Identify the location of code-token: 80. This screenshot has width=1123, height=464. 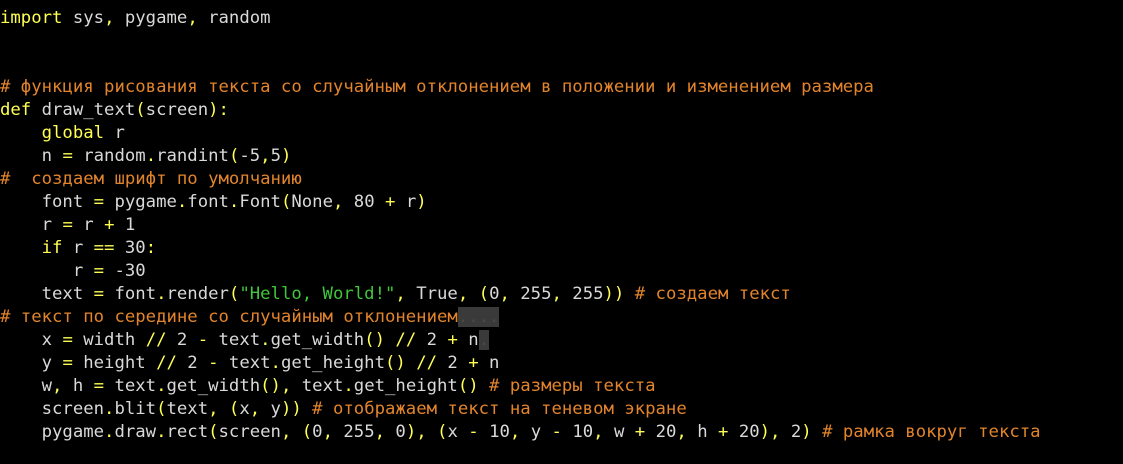
(364, 202).